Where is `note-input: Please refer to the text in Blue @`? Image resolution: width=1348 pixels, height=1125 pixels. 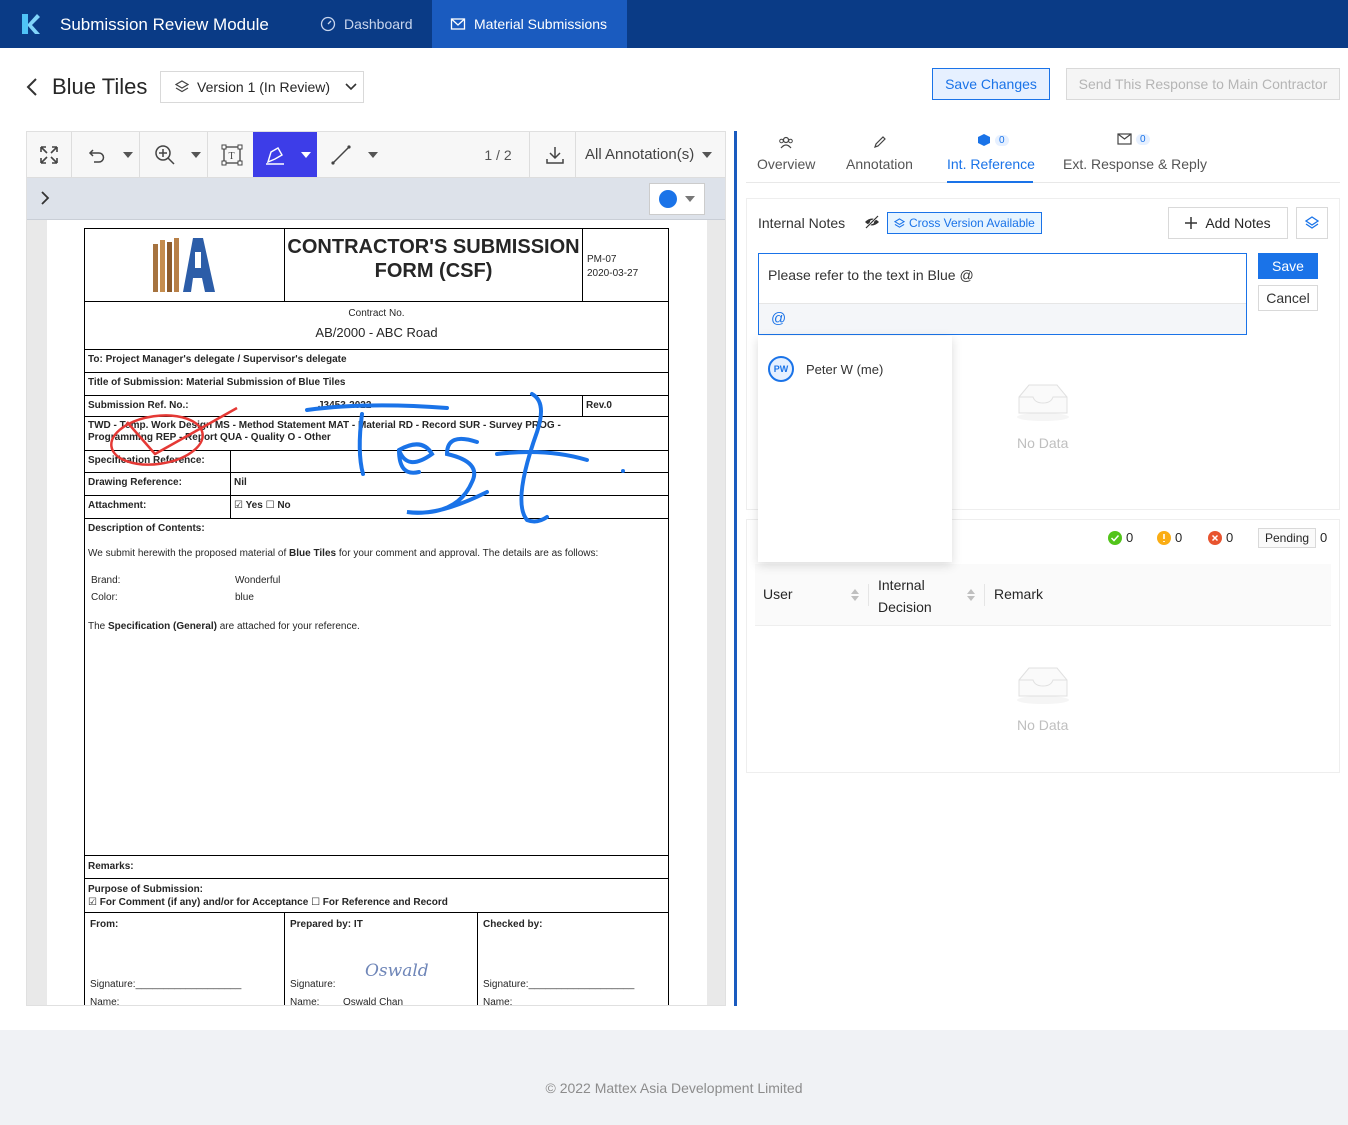
note-input: Please refer to the text in Blue @ is located at coordinates (871, 275).